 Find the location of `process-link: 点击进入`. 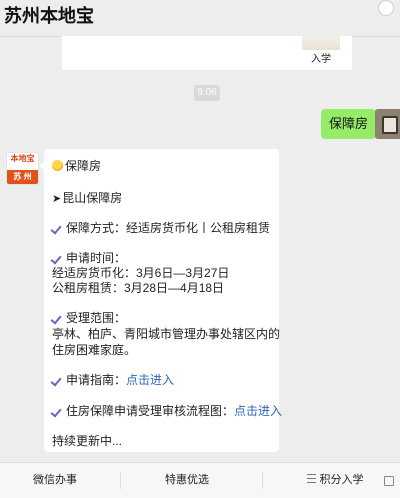

process-link: 点击进入 is located at coordinates (258, 411).